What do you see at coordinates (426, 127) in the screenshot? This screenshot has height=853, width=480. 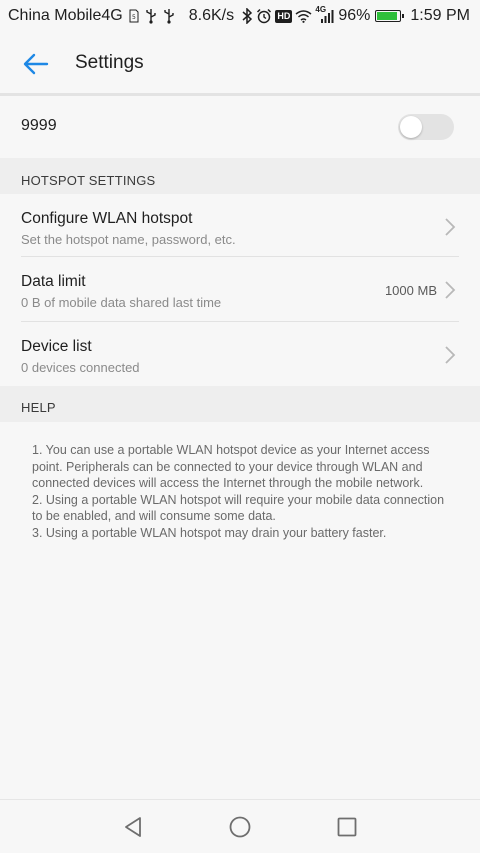 I see `hotspot-switch` at bounding box center [426, 127].